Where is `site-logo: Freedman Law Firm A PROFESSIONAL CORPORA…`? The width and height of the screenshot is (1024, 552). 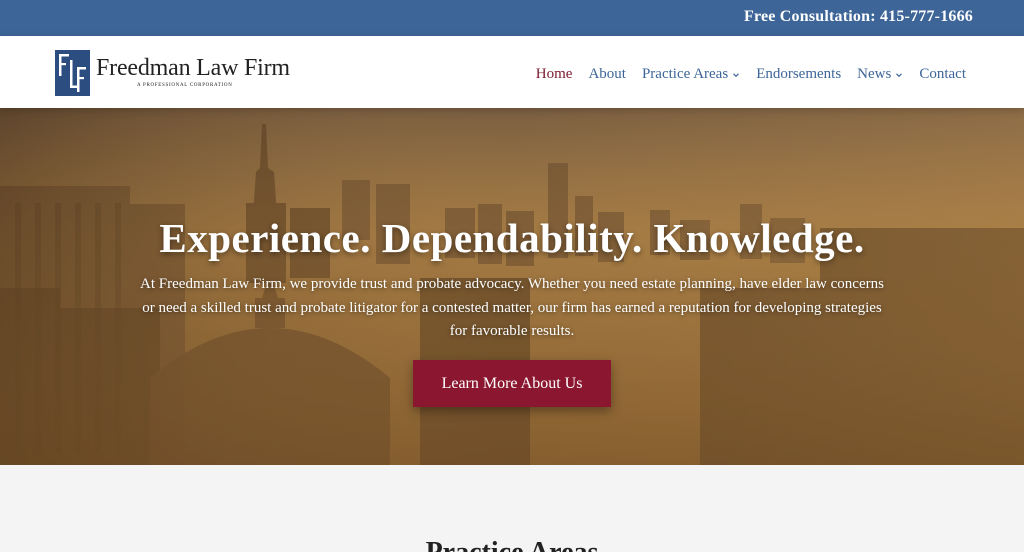 site-logo: Freedman Law Firm A PROFESSIONAL CORPORA… is located at coordinates (180, 73).